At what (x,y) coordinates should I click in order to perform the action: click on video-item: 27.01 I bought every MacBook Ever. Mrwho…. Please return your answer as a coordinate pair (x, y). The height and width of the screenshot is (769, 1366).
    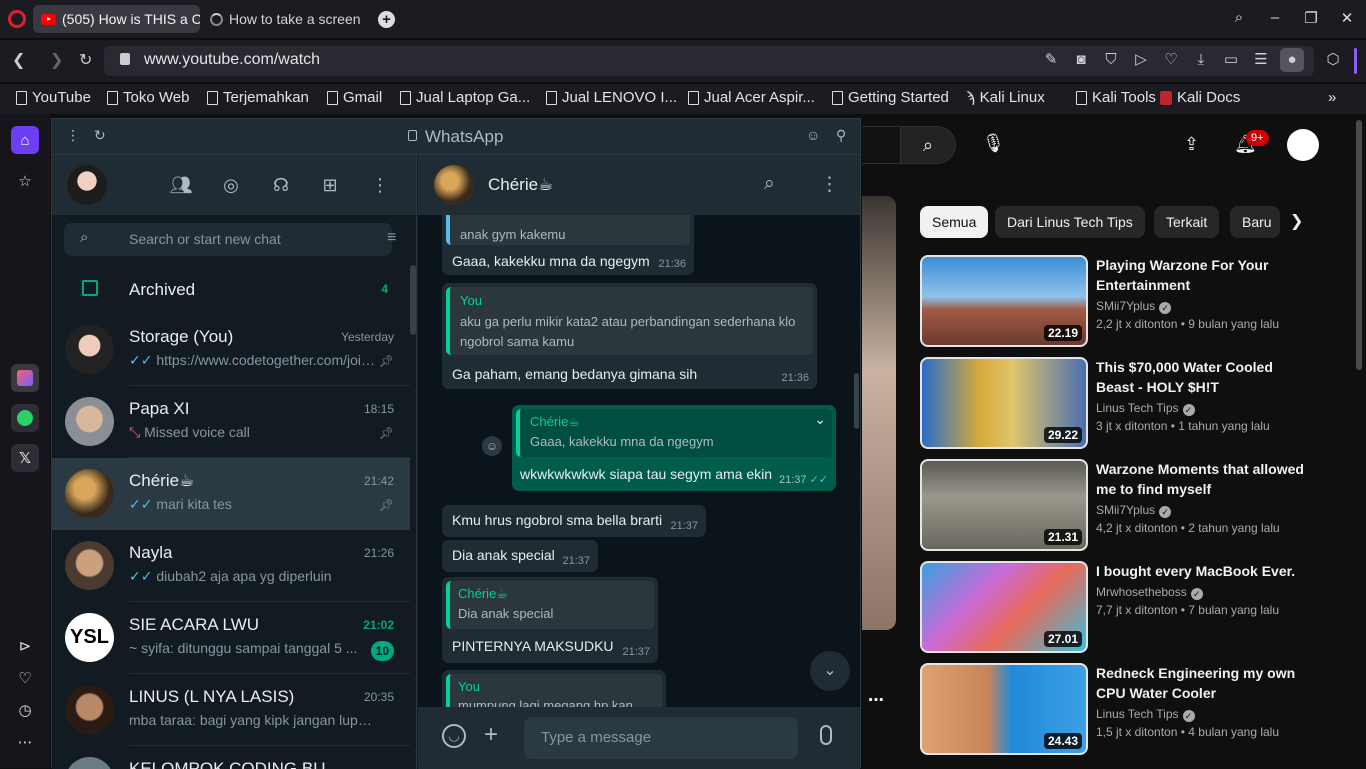
    Looking at the image, I should click on (1130, 607).